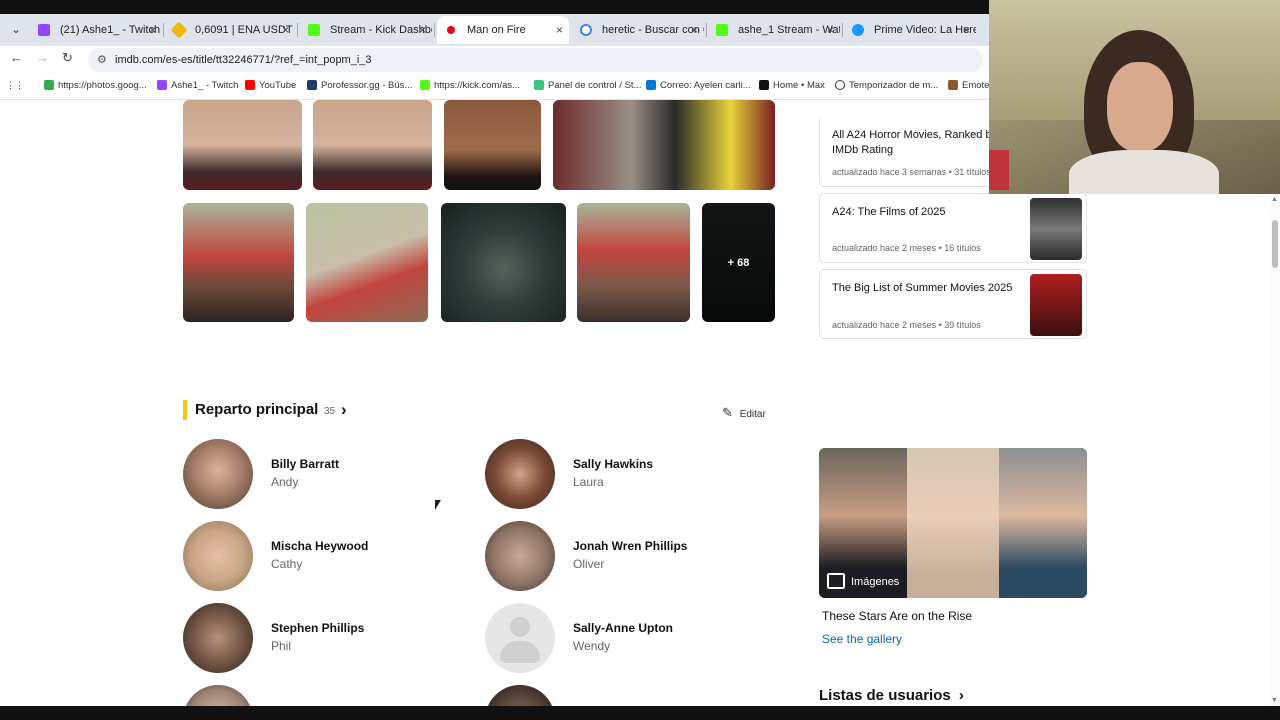  What do you see at coordinates (286, 564) in the screenshot?
I see `character-name: Cathy` at bounding box center [286, 564].